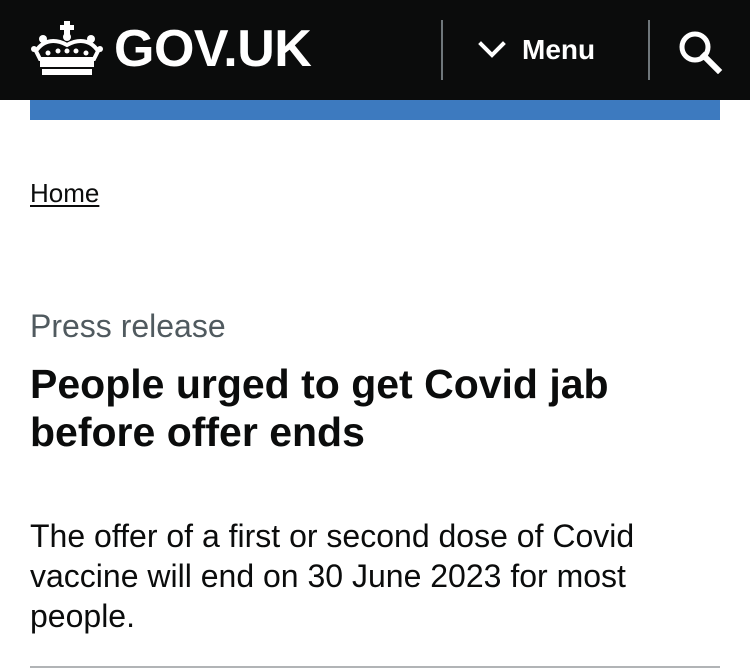 This screenshot has width=750, height=670. Describe the element at coordinates (67, 48) in the screenshot. I see `crown-icon` at that location.